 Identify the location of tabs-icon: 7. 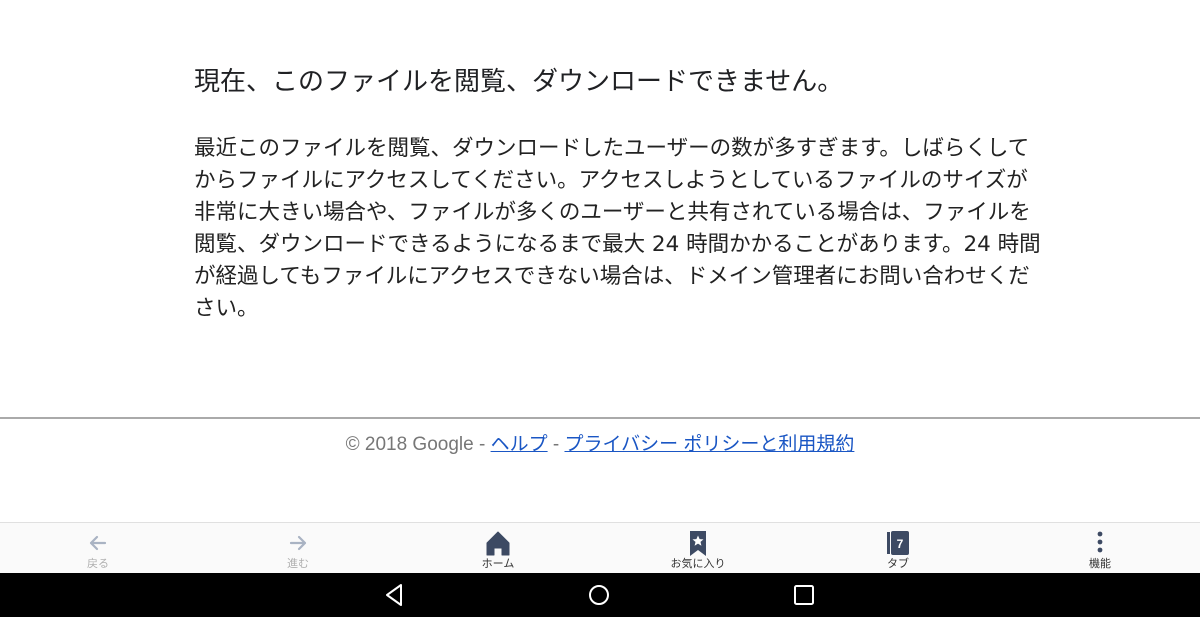
(898, 543).